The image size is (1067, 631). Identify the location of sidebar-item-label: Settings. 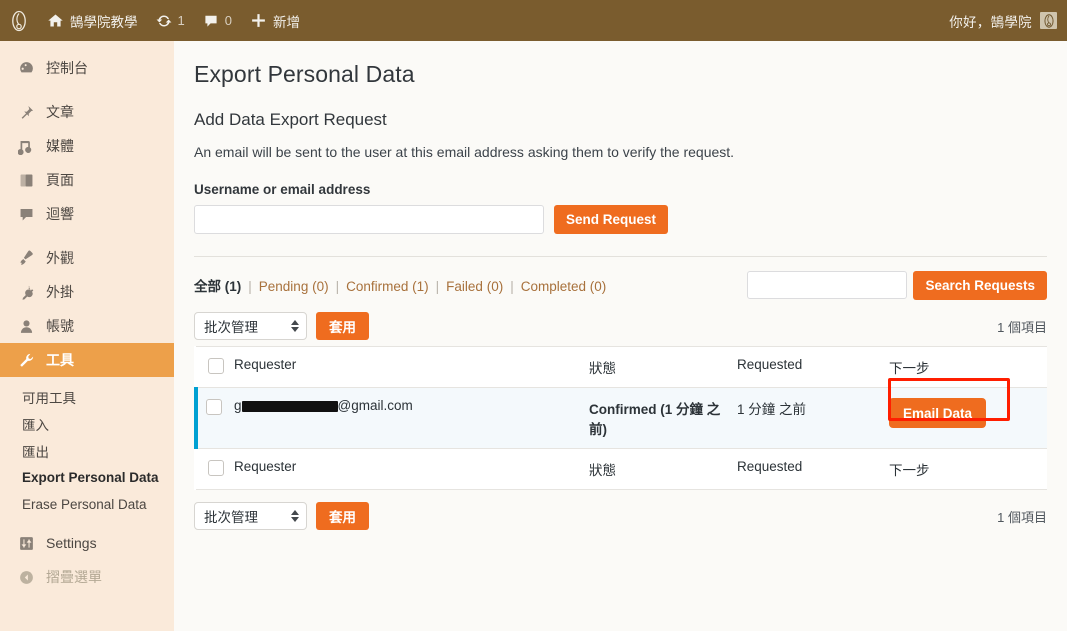
(71, 543).